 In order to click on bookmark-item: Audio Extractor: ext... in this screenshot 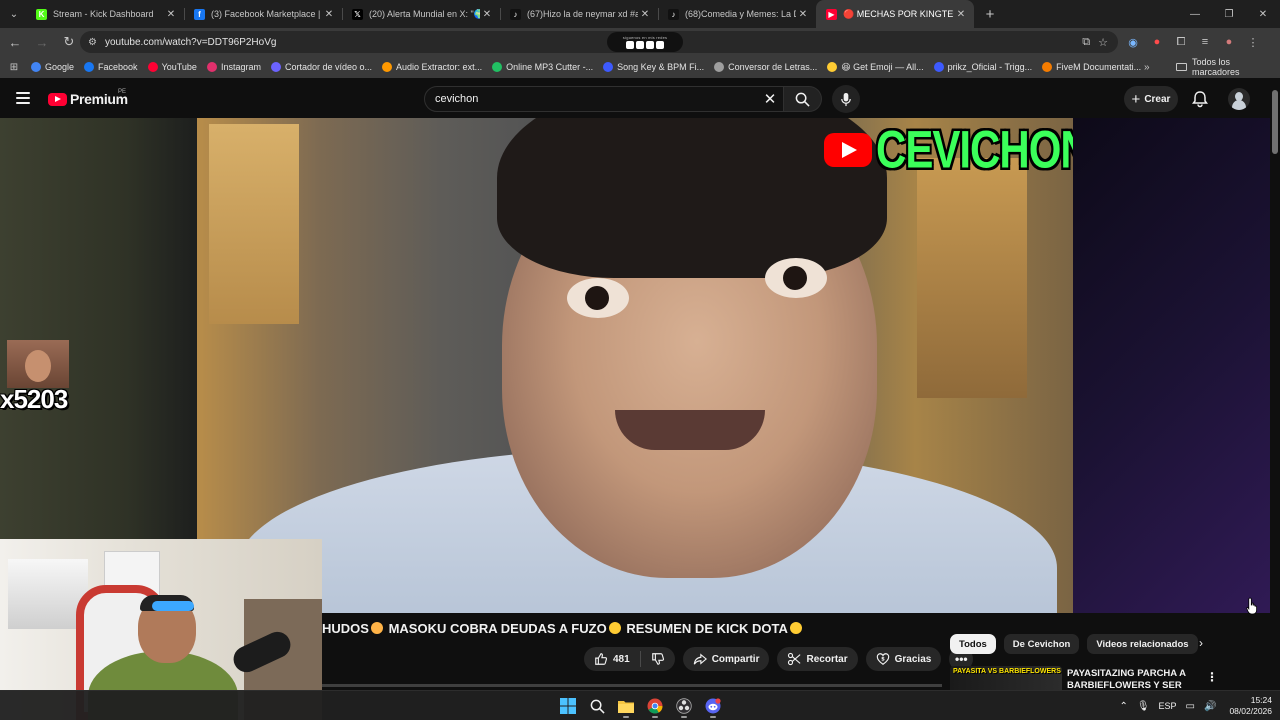, I will do `click(432, 67)`.